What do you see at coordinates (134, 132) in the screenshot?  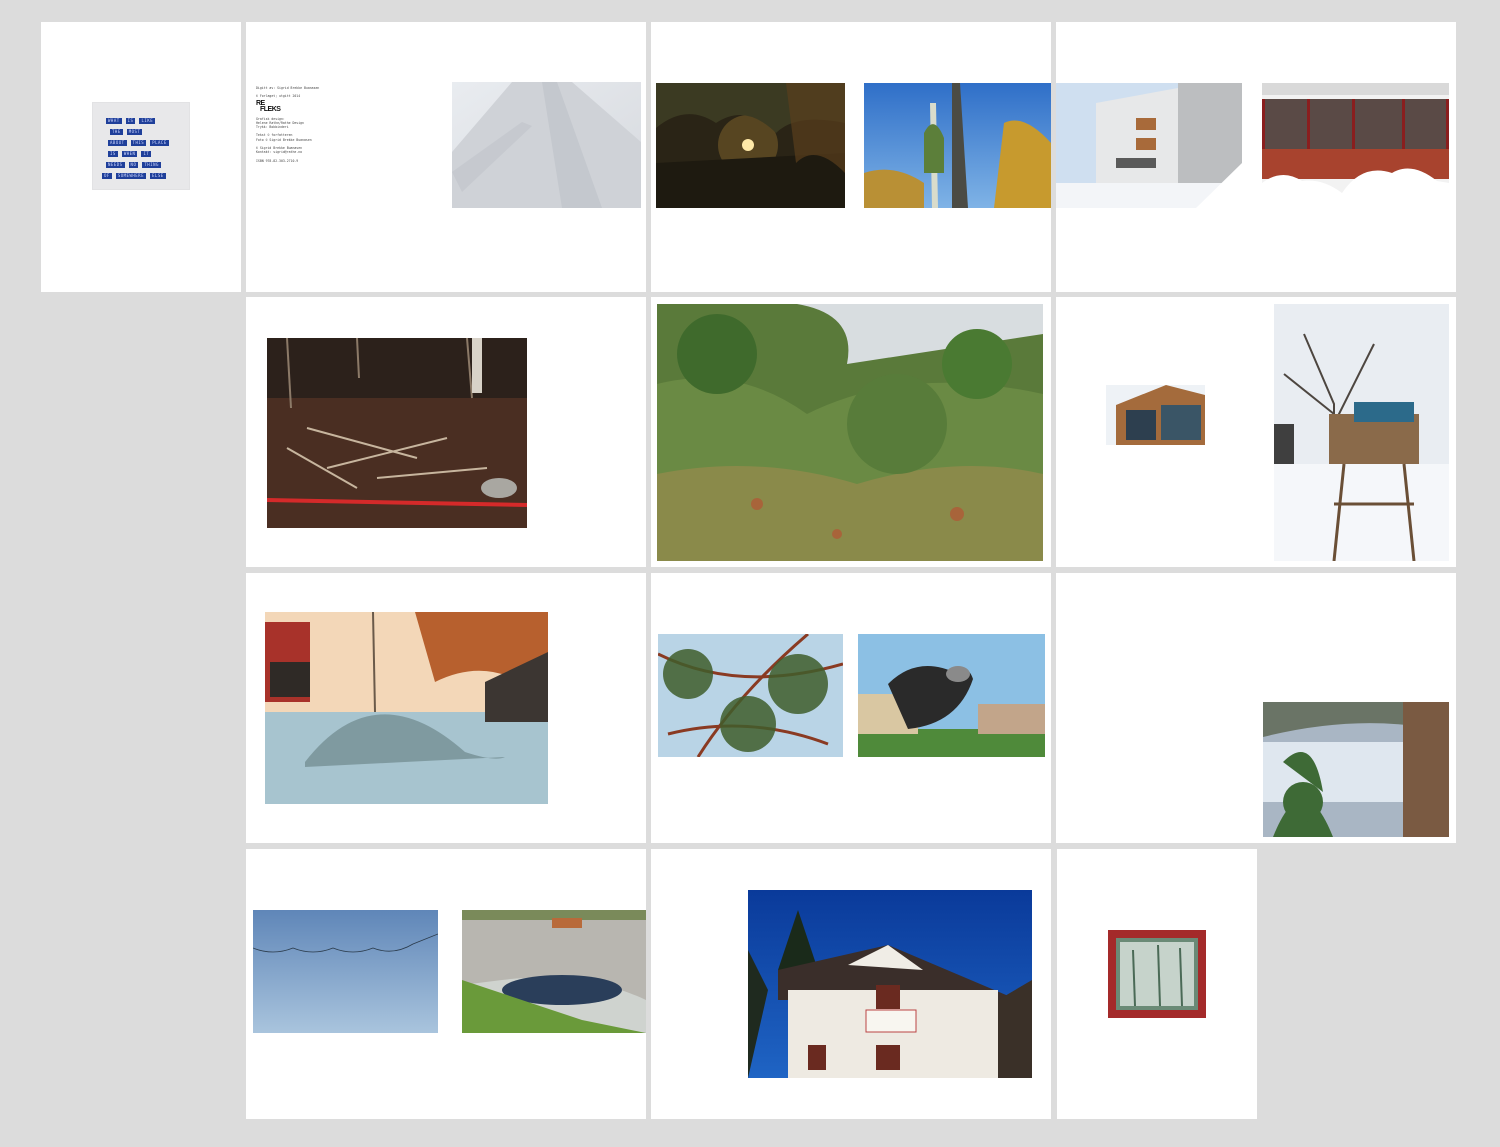 I see `tape-word: MOST` at bounding box center [134, 132].